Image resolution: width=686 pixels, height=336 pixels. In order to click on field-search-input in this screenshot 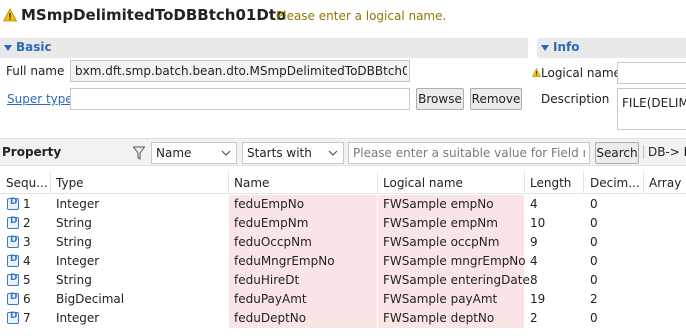, I will do `click(469, 153)`.